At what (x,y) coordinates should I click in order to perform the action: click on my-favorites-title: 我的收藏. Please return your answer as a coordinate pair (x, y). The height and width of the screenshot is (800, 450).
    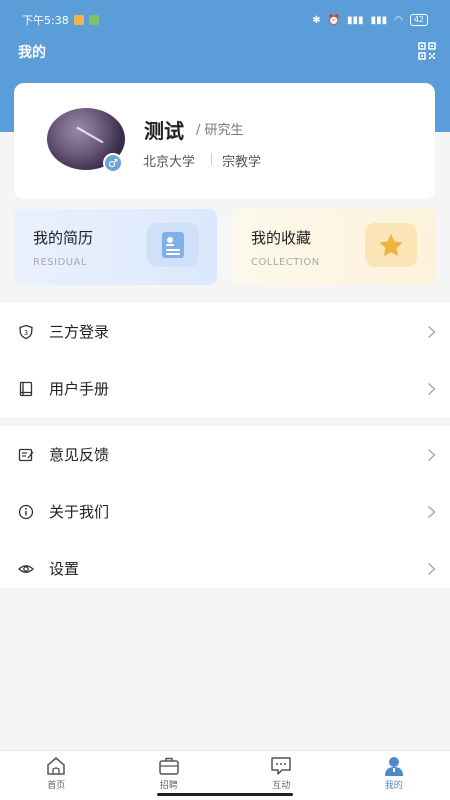
    Looking at the image, I should click on (281, 238).